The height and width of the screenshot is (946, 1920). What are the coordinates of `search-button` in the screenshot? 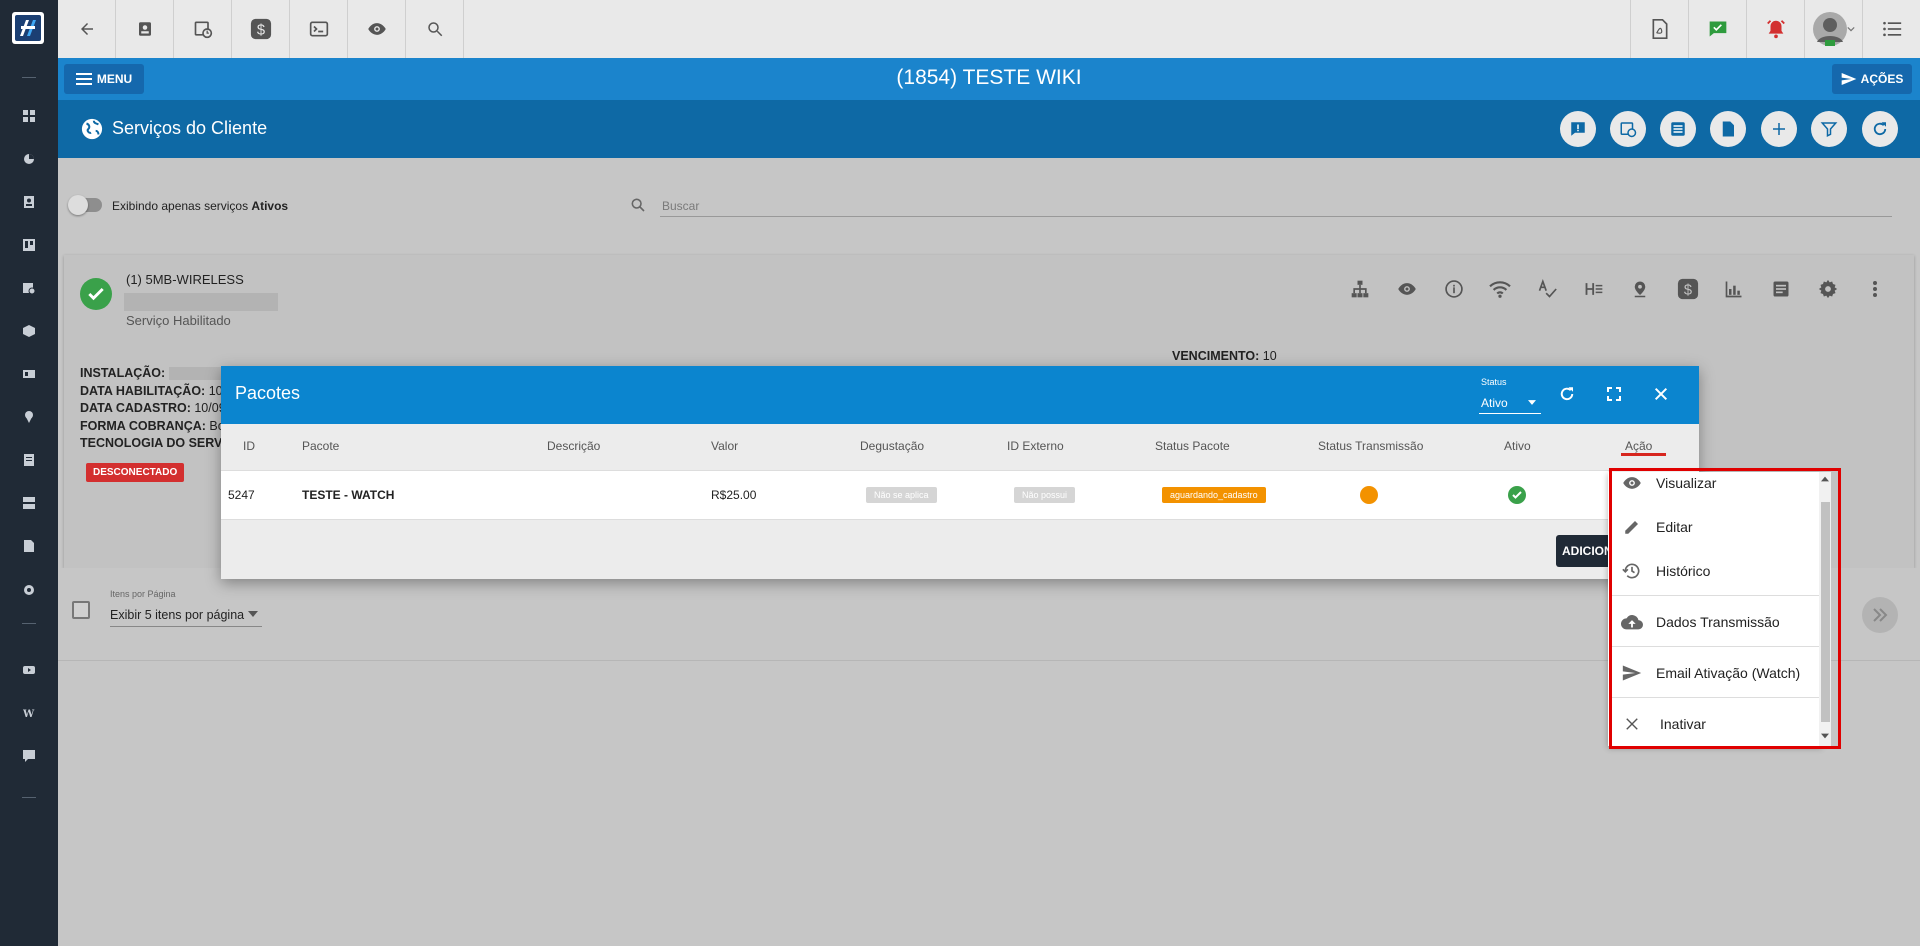 It's located at (435, 29).